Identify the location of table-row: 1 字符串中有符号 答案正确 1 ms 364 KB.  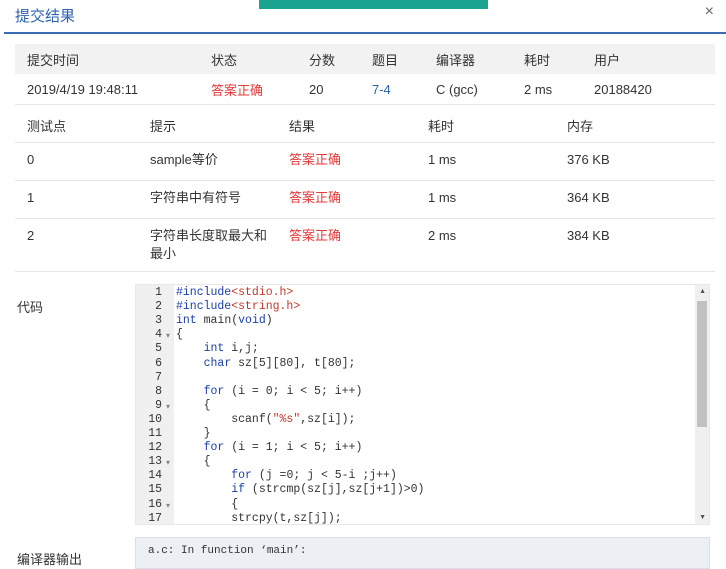
(365, 199).